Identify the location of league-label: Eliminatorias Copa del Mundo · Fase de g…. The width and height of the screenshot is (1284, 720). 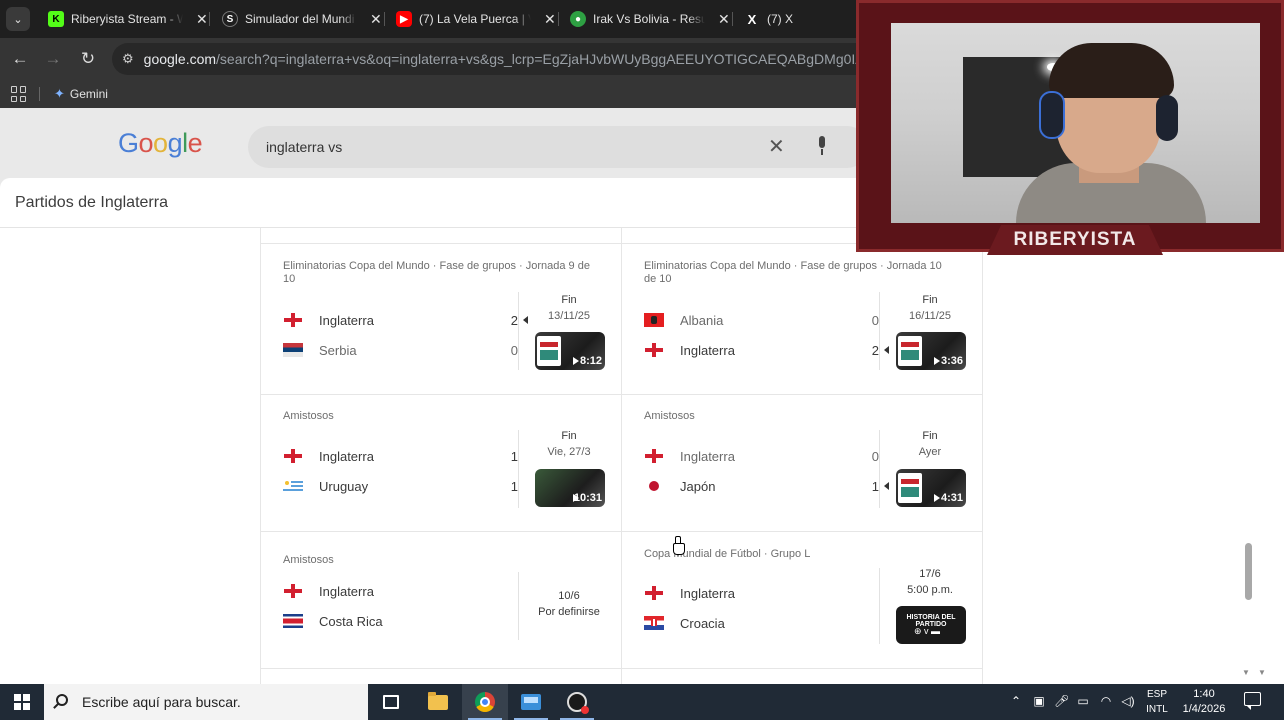
(793, 272).